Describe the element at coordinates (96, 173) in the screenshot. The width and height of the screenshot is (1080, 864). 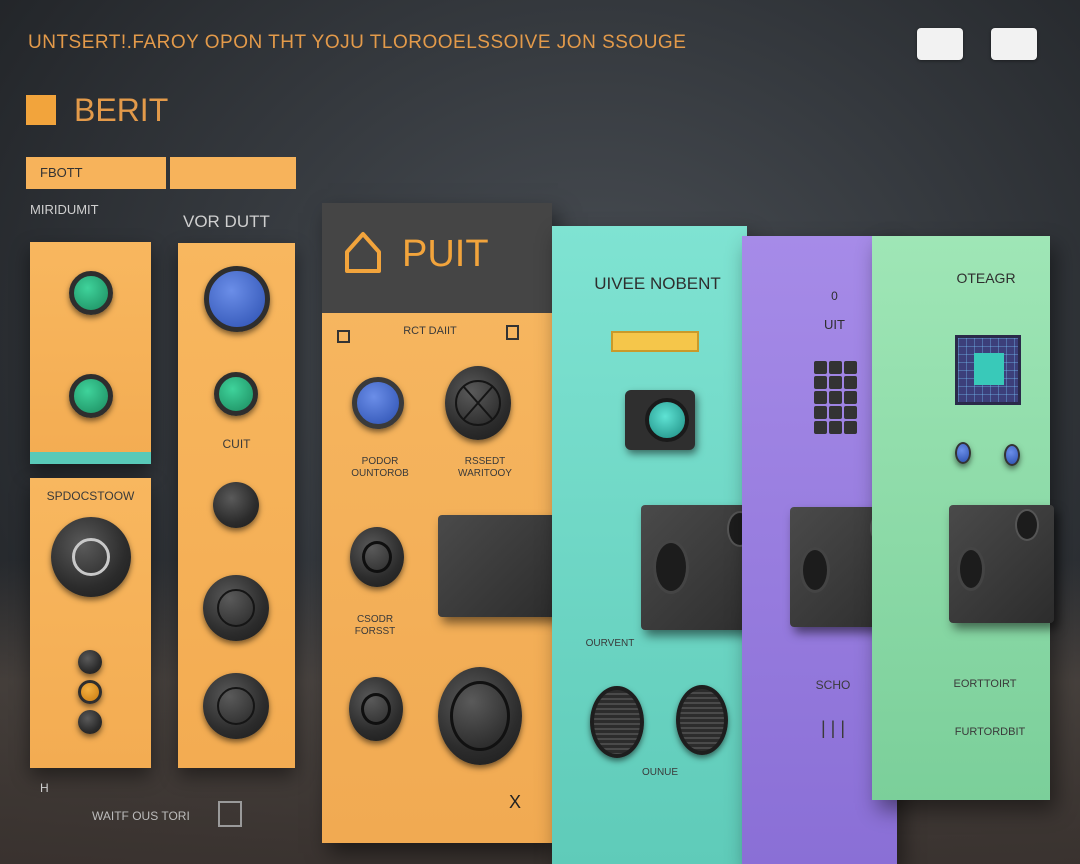
I see `chip-fbott: FBOTT` at that location.